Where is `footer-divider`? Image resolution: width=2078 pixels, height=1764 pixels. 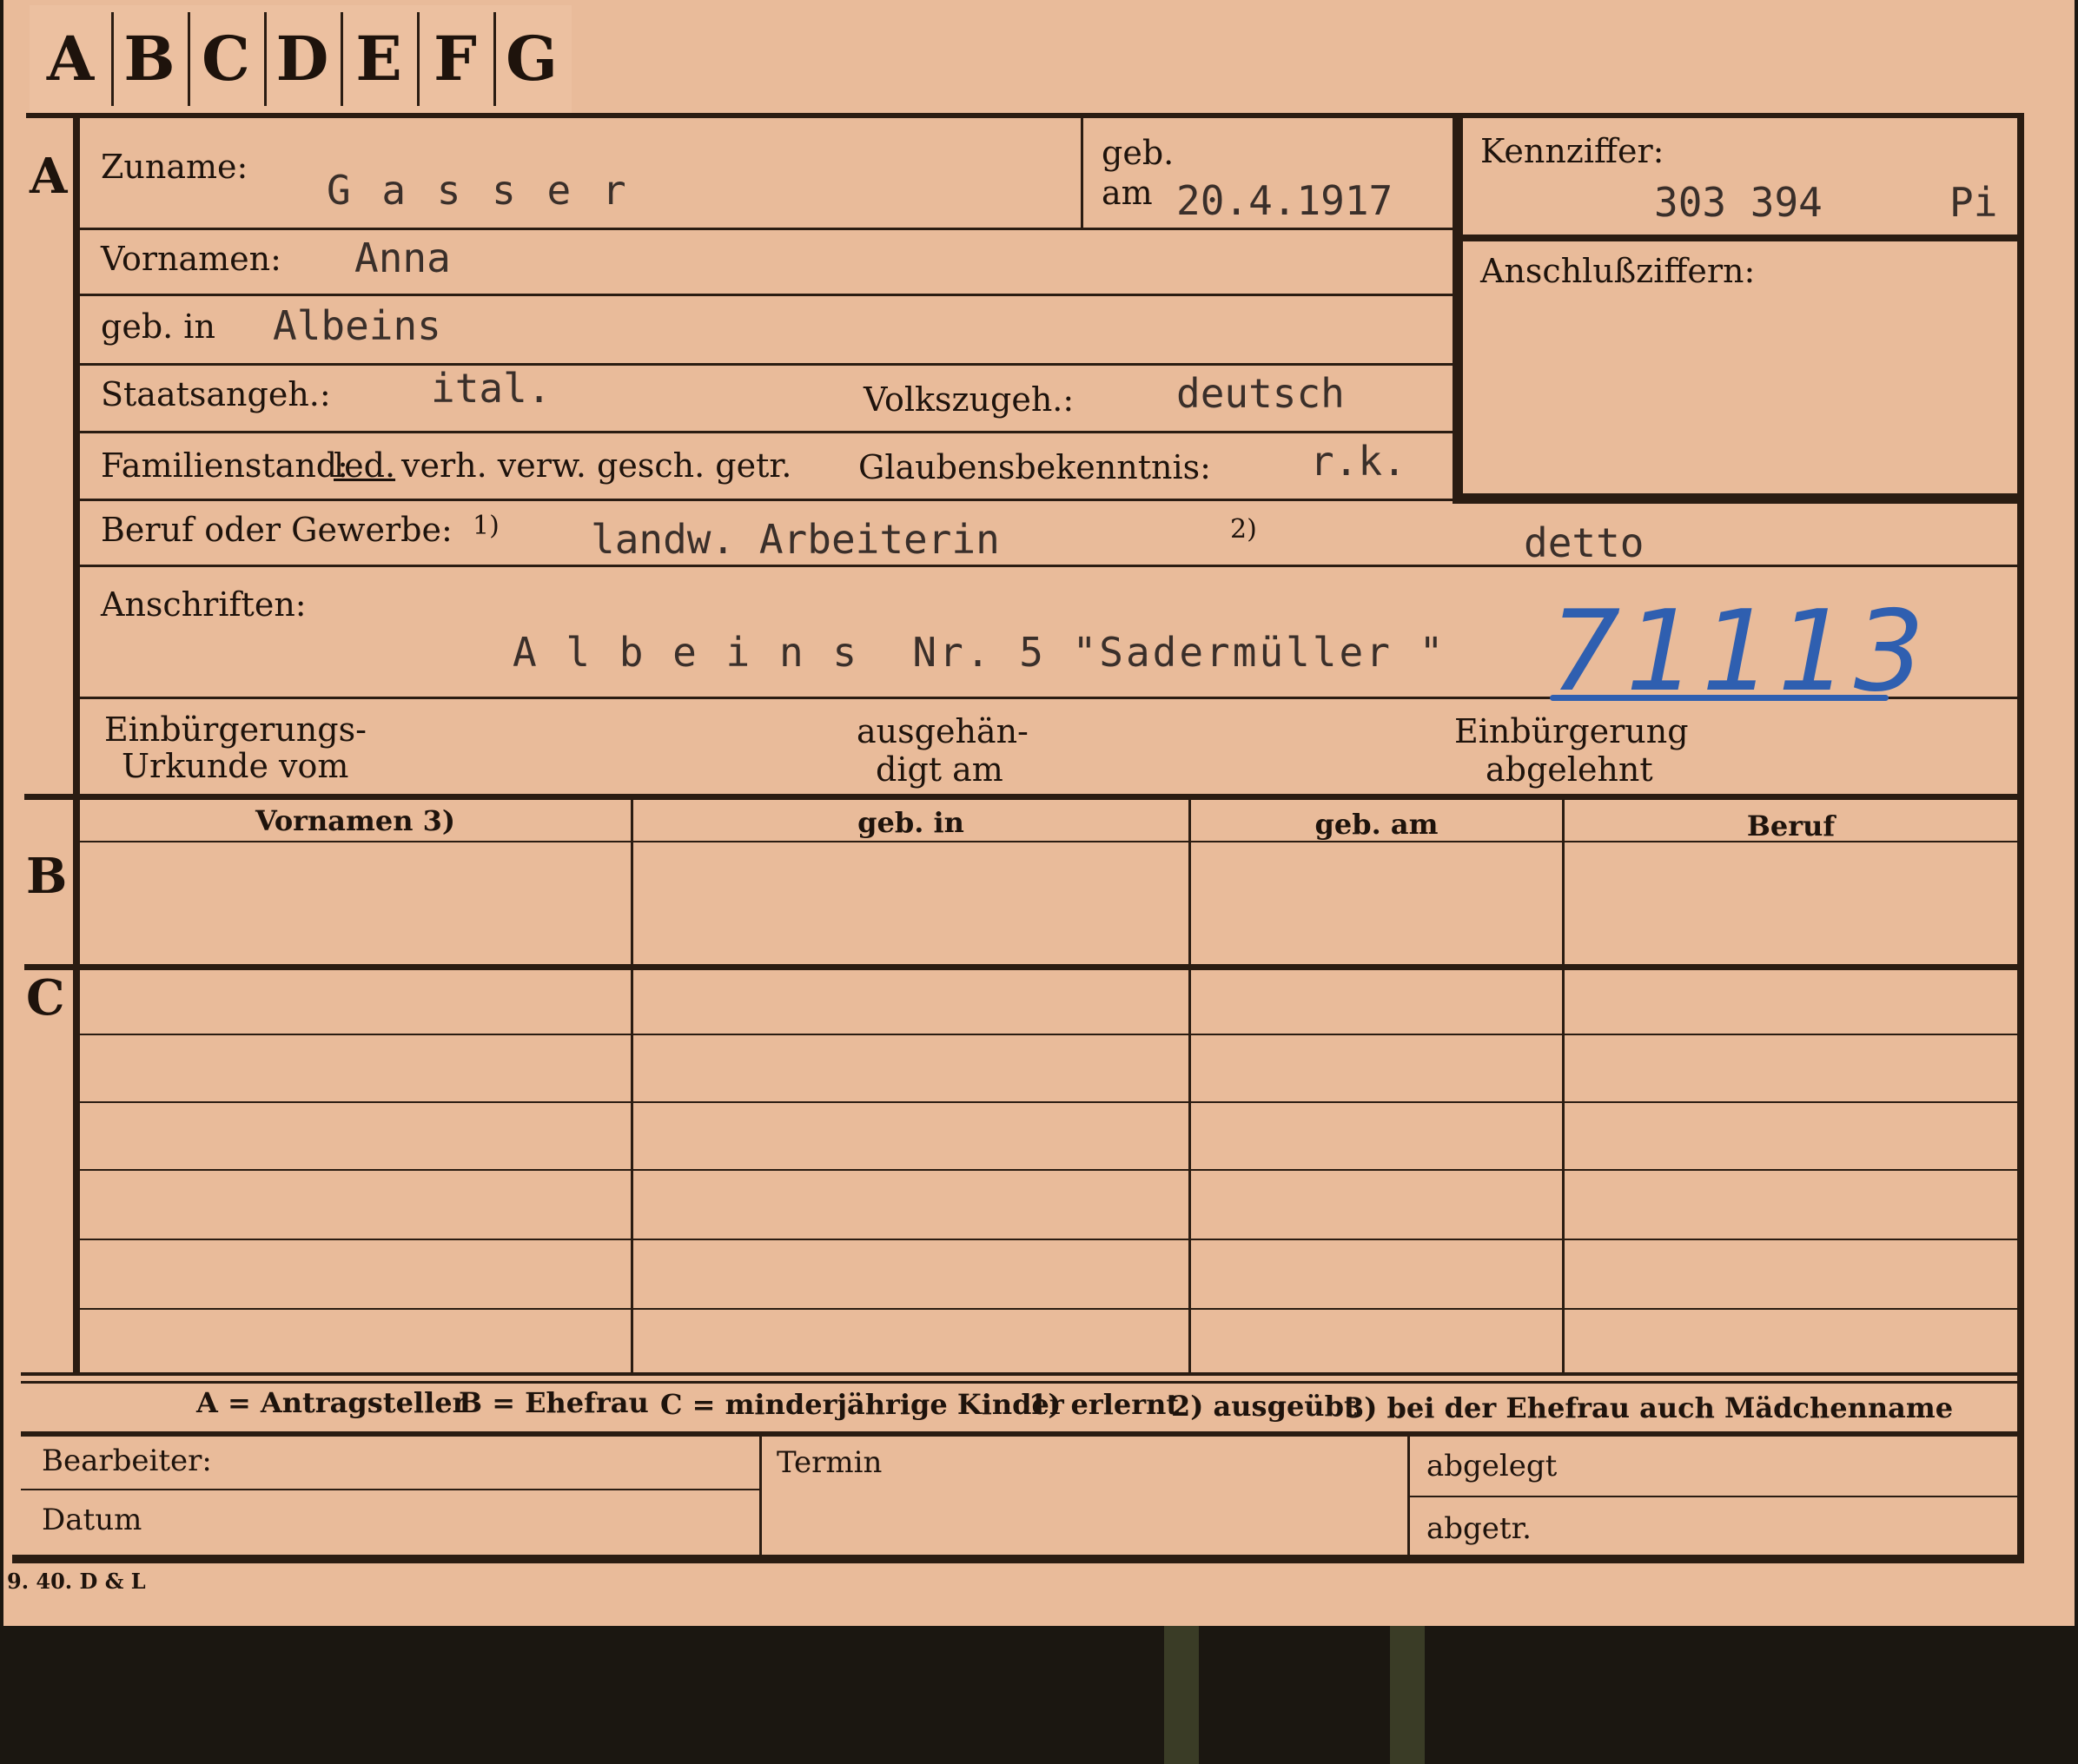 footer-divider is located at coordinates (760, 1496).